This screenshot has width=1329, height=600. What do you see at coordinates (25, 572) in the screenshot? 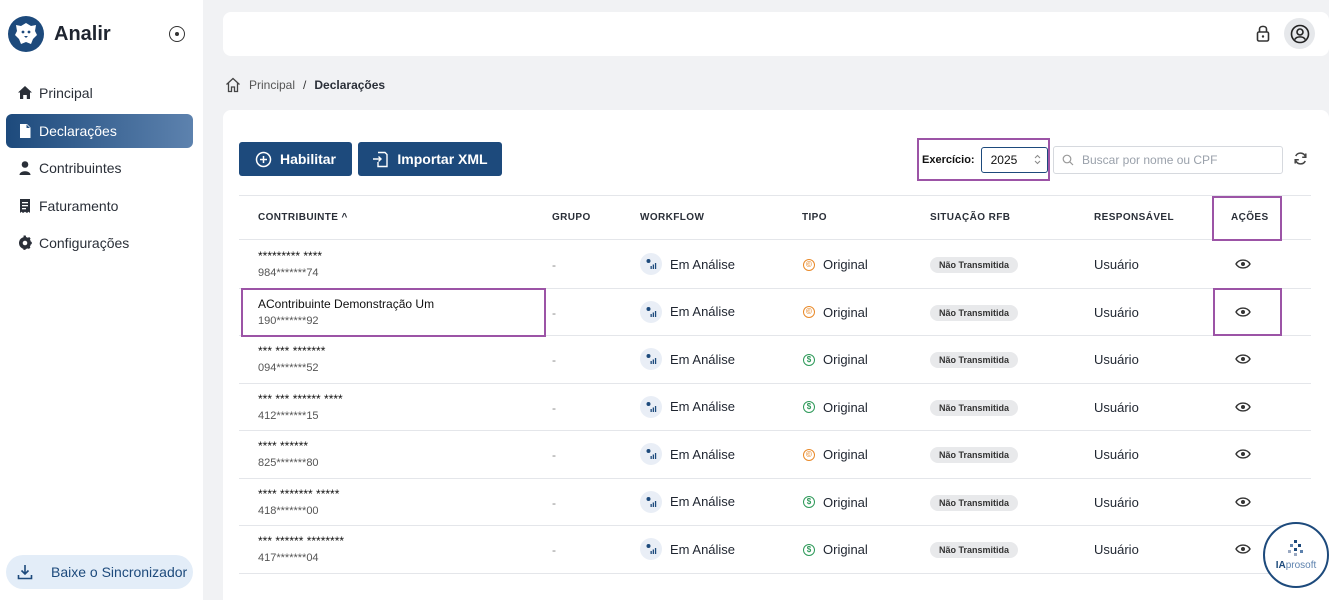
I see `download-icon` at bounding box center [25, 572].